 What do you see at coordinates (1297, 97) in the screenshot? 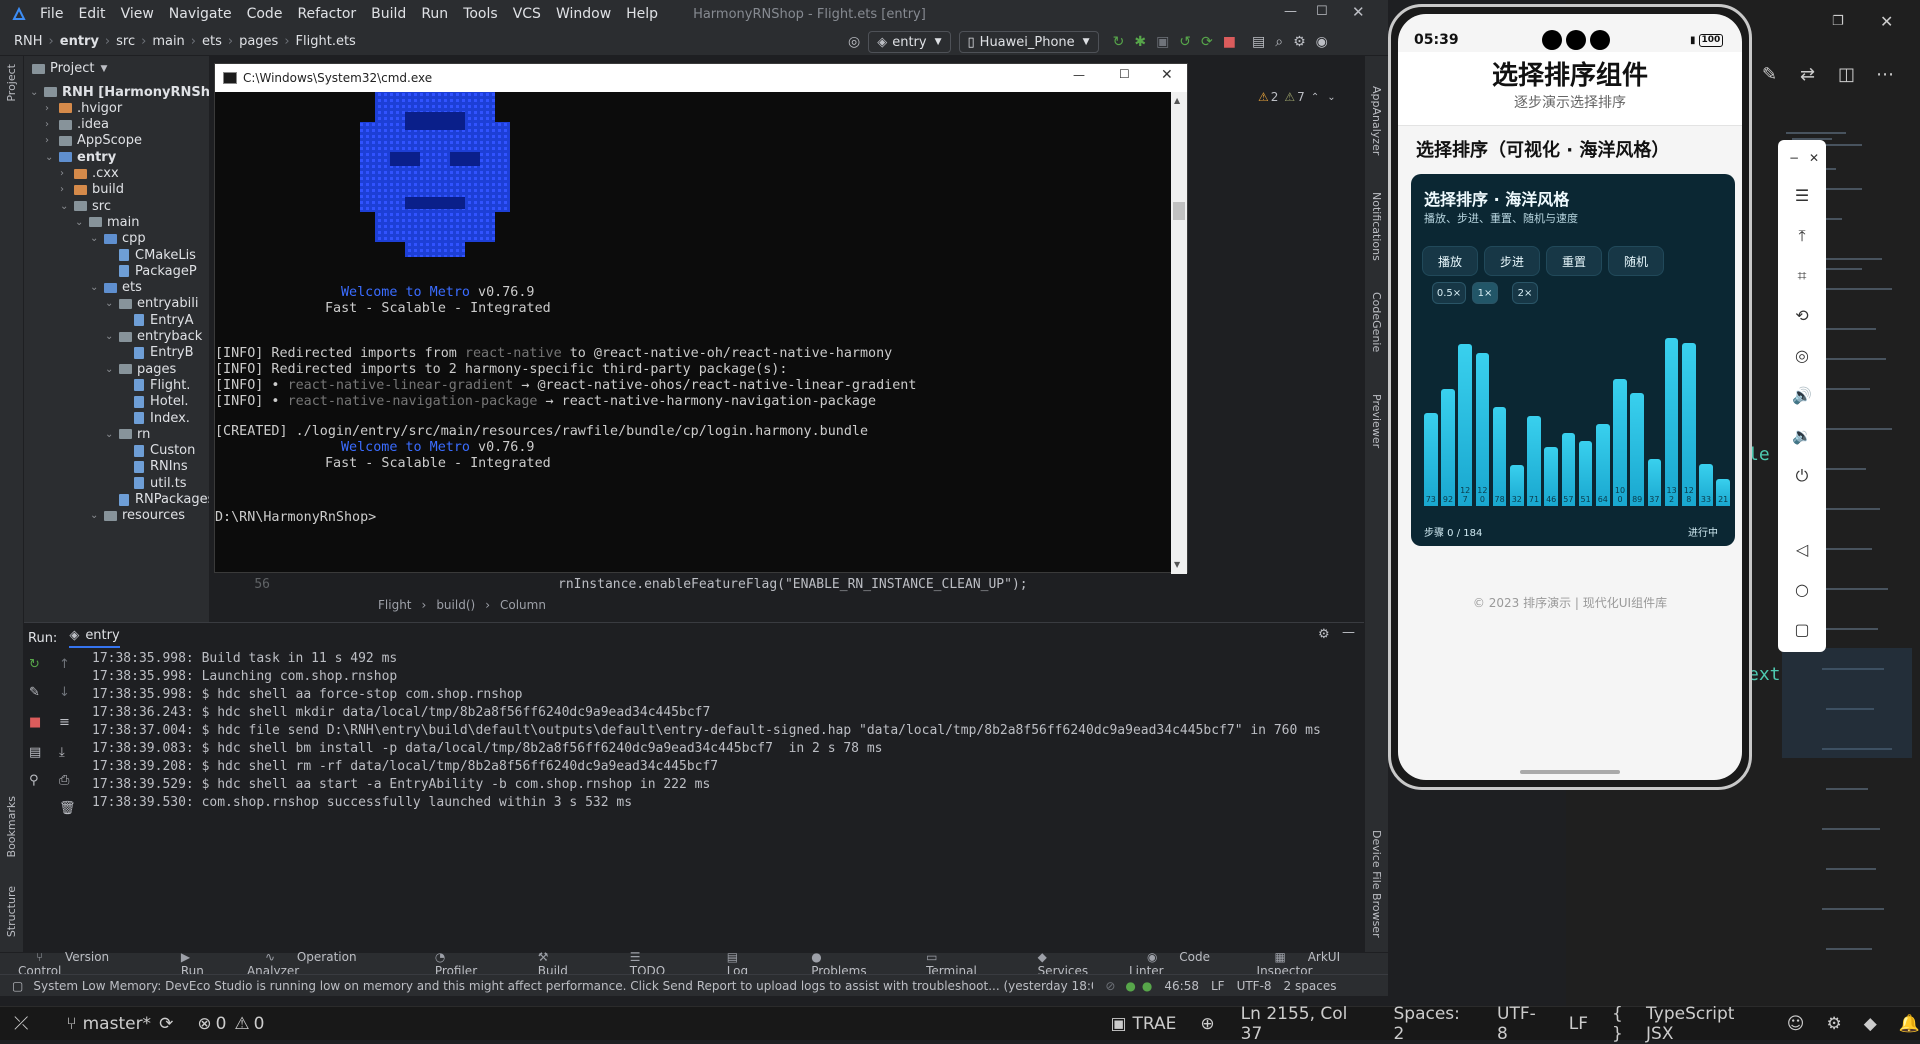
I see `inspection-widget: ⚠ 2 ⚠ 7 ⌃ ⌄` at bounding box center [1297, 97].